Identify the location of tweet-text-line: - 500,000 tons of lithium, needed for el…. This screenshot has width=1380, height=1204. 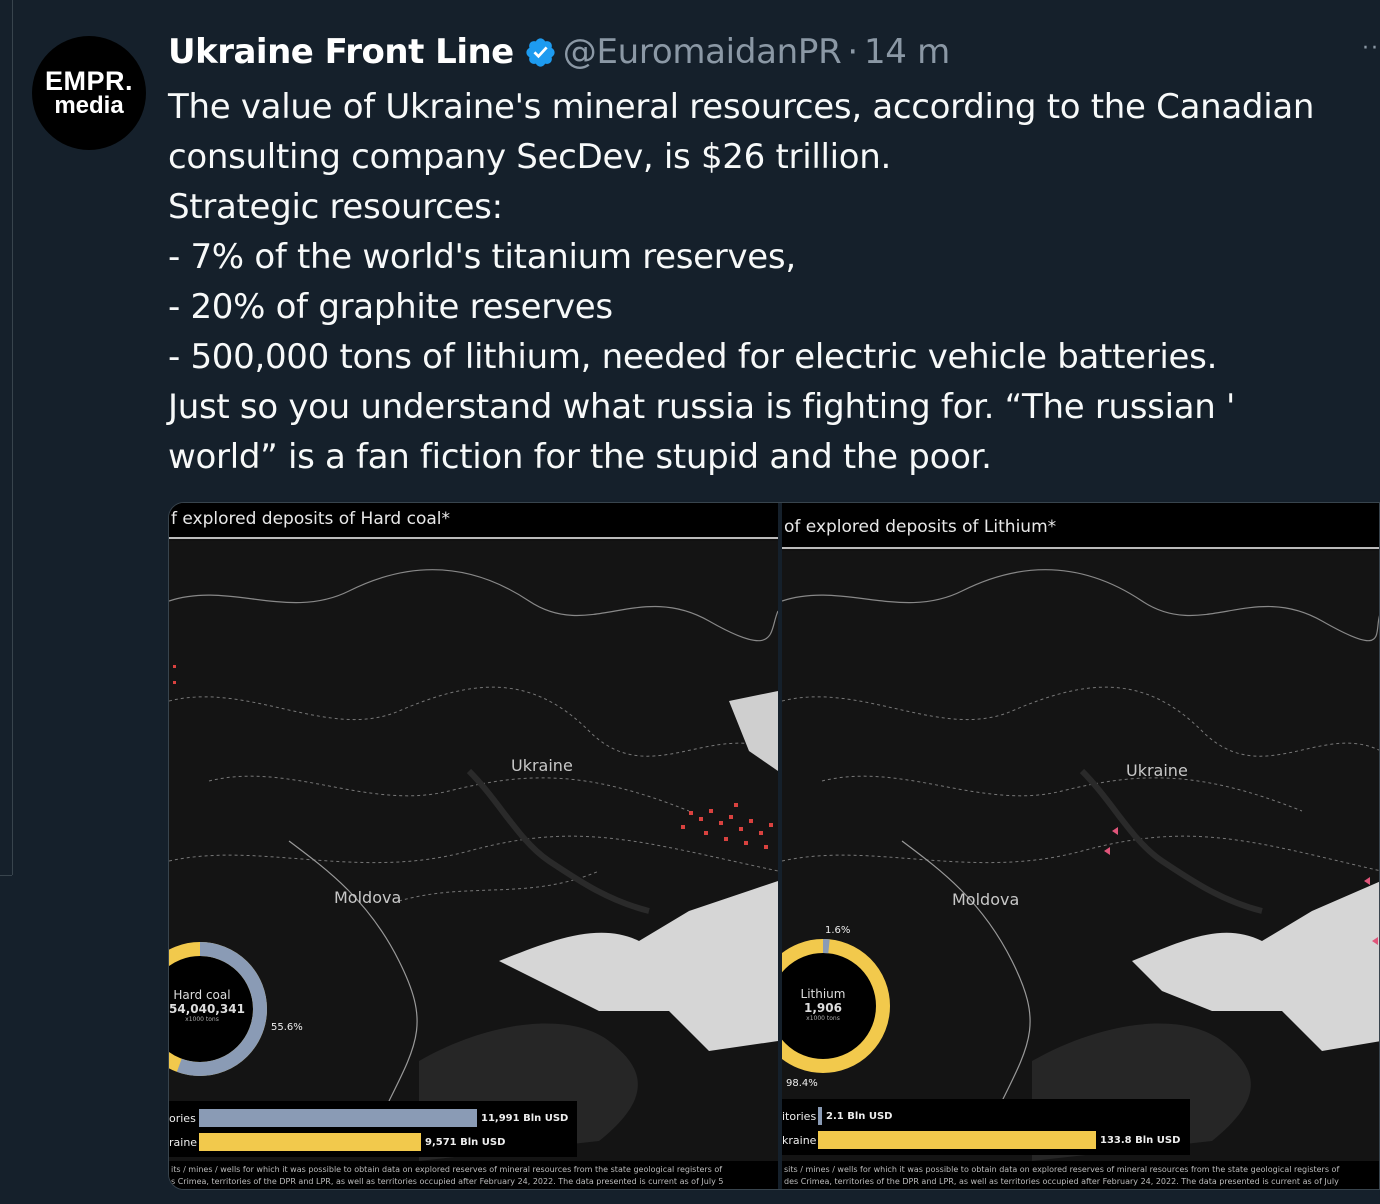
(693, 357).